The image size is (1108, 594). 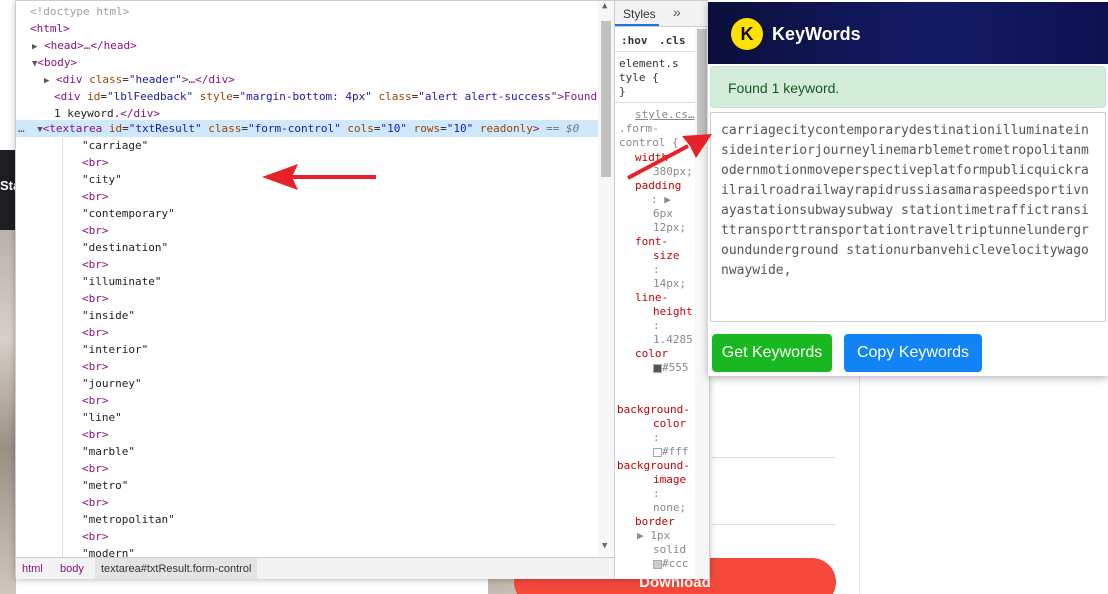 I want to click on styles-scrollbar, so click(x=702, y=303).